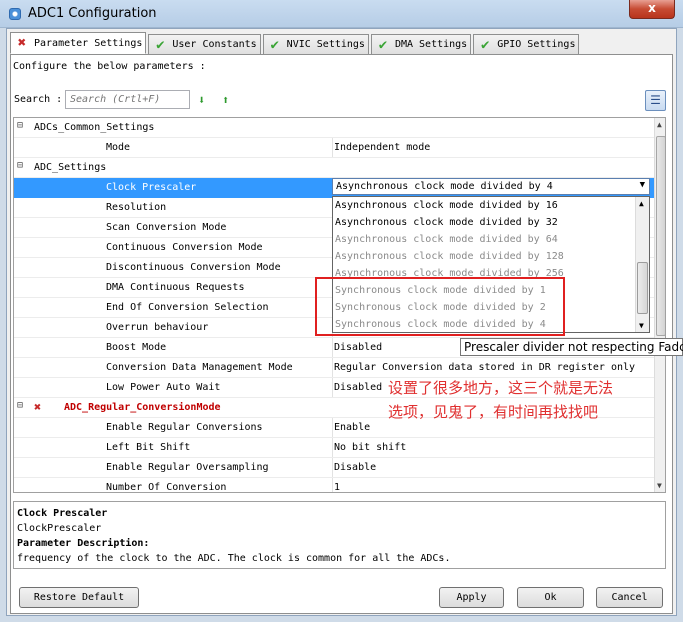 This screenshot has height=622, width=683. I want to click on param-label: Boost Mode, so click(136, 347).